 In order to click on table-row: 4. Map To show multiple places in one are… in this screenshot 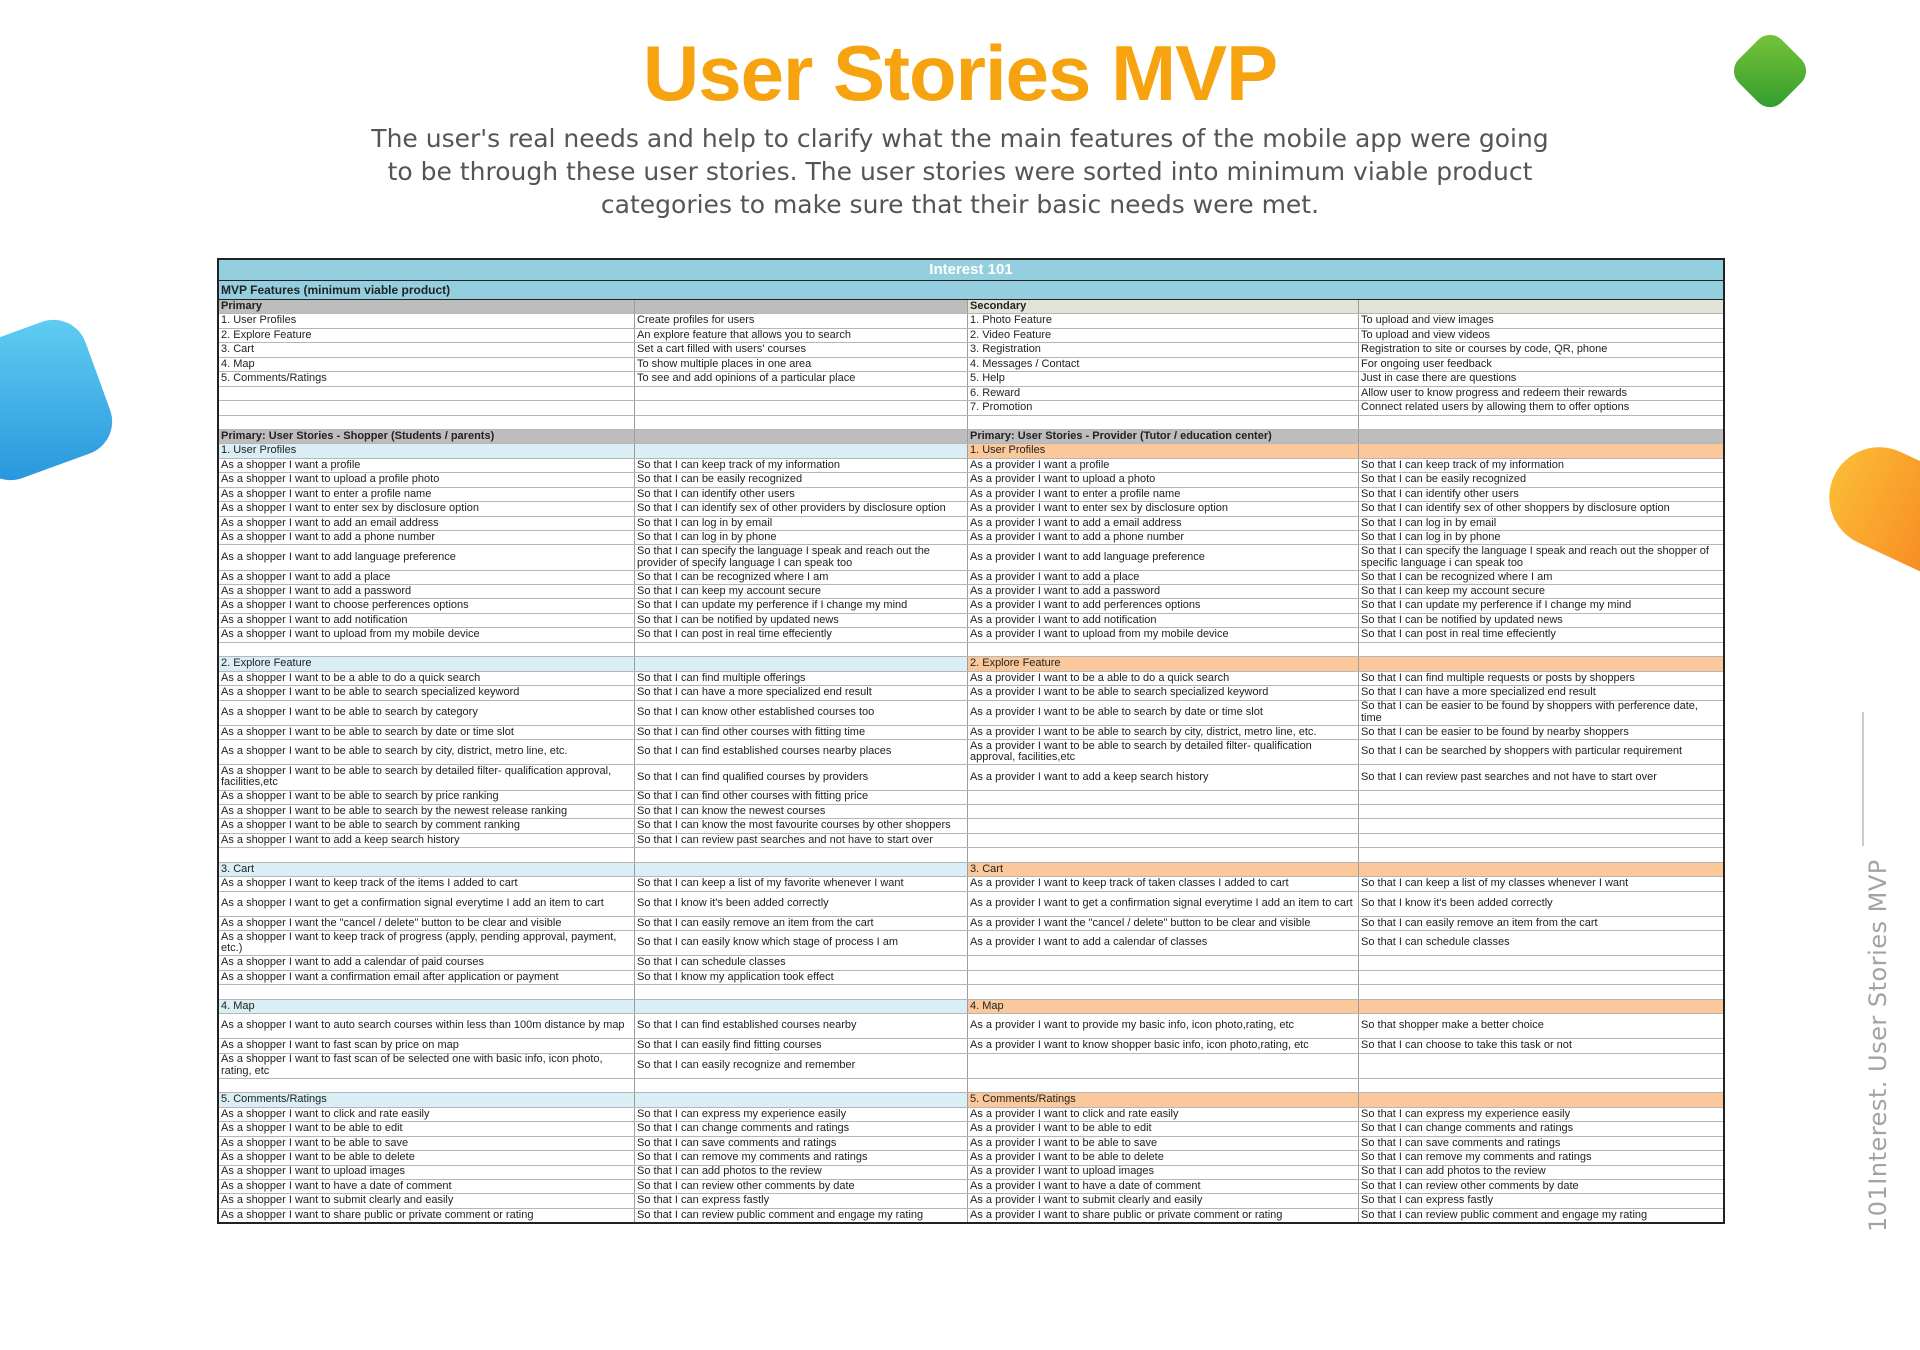, I will do `click(971, 365)`.